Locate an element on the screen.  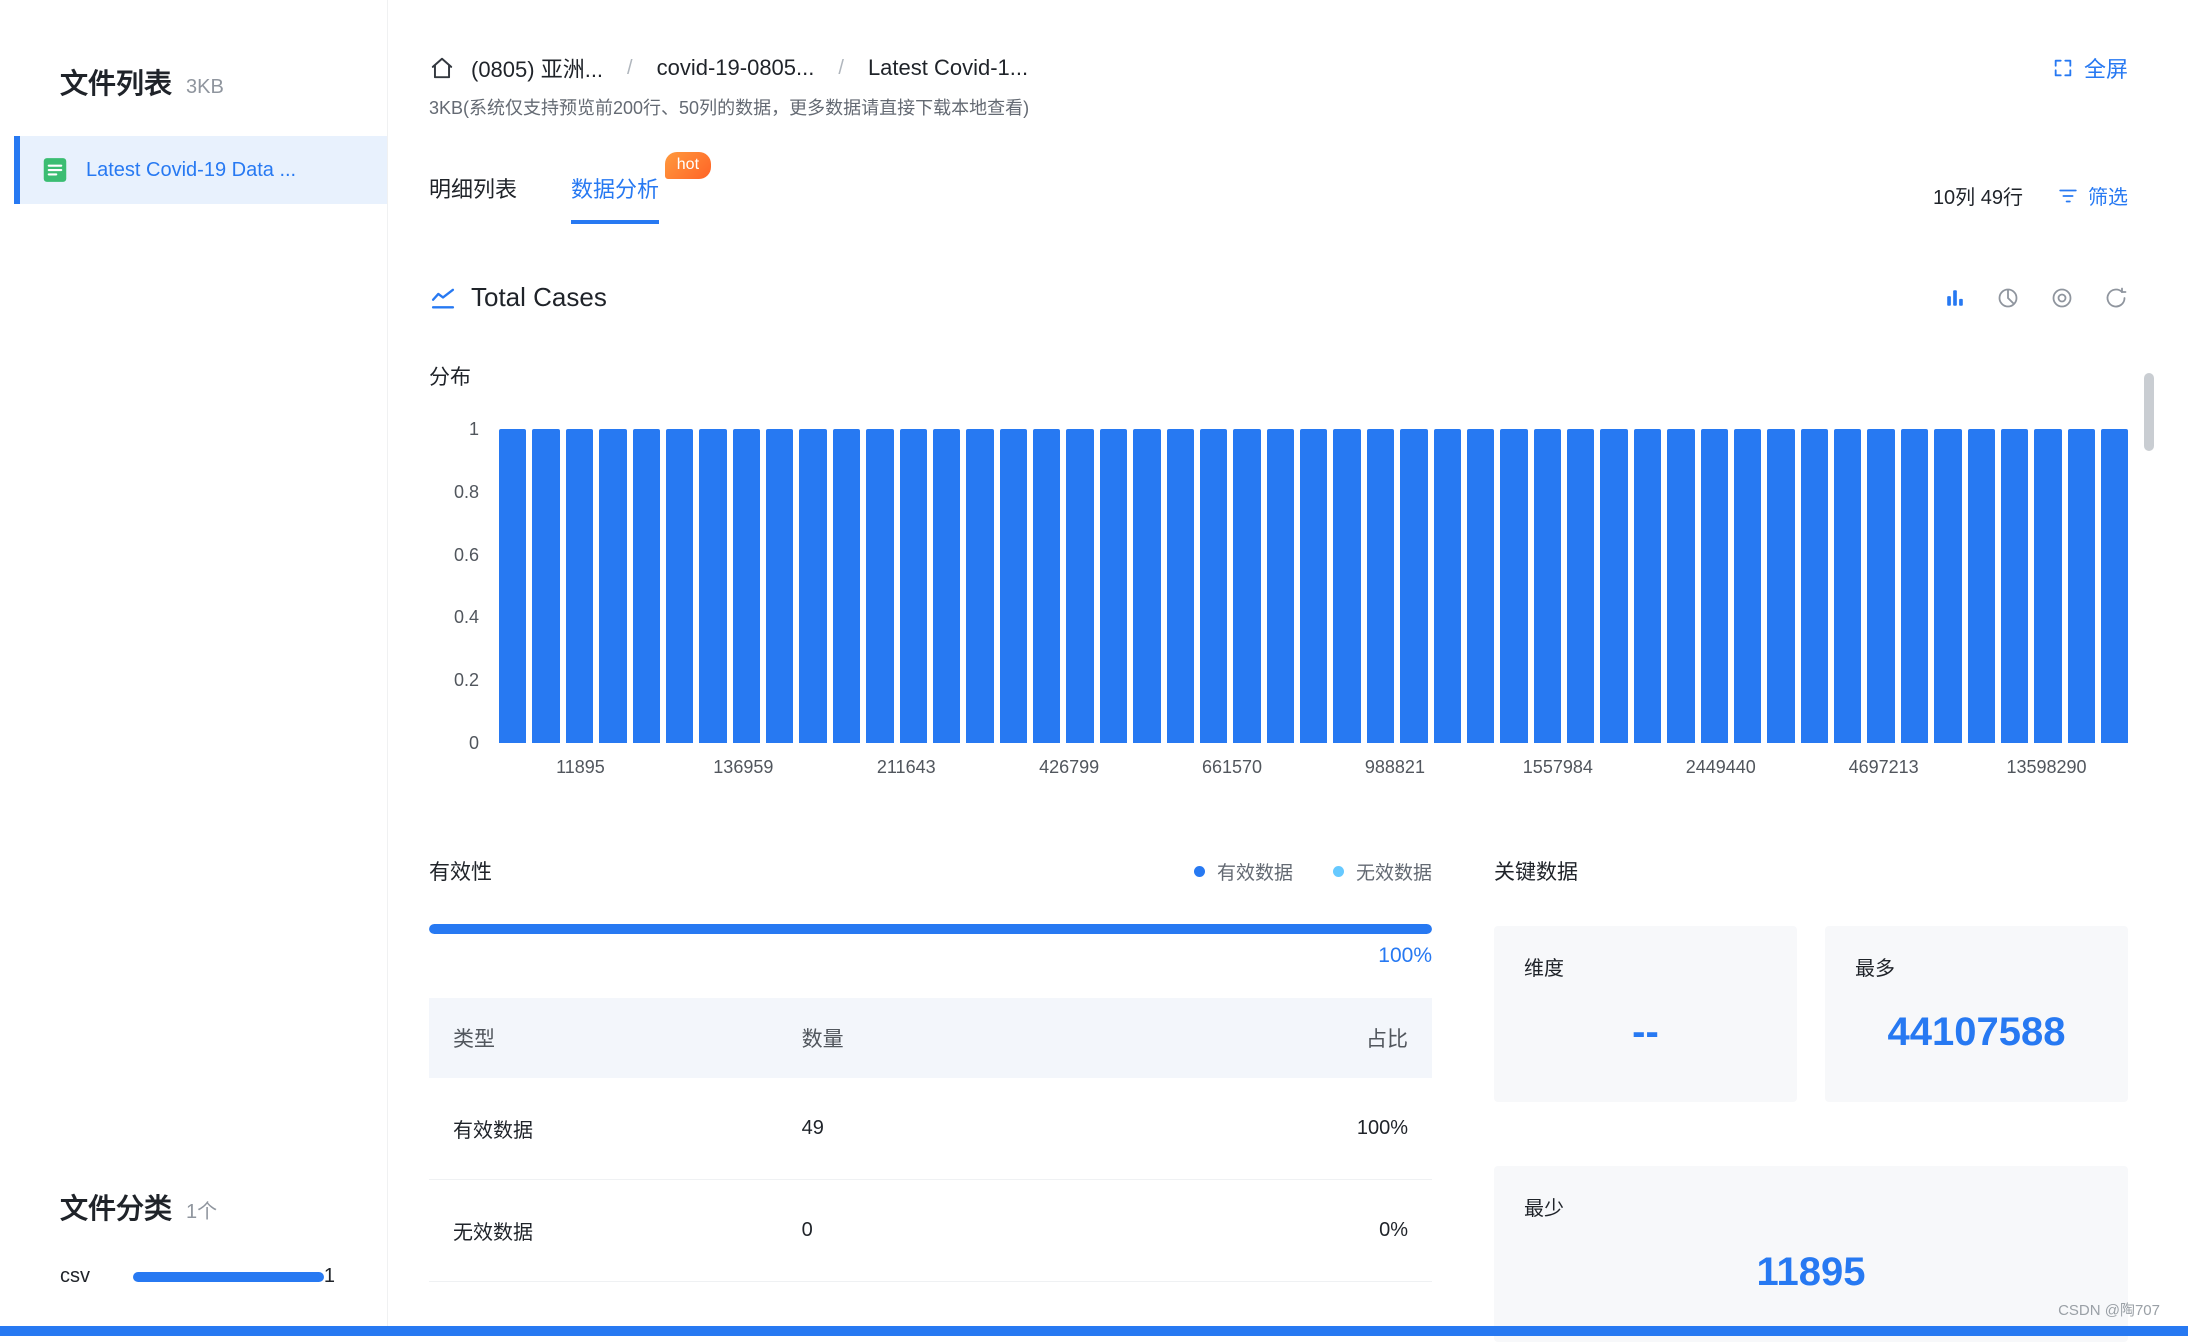
filter-button: 筛选 is located at coordinates (2092, 195).